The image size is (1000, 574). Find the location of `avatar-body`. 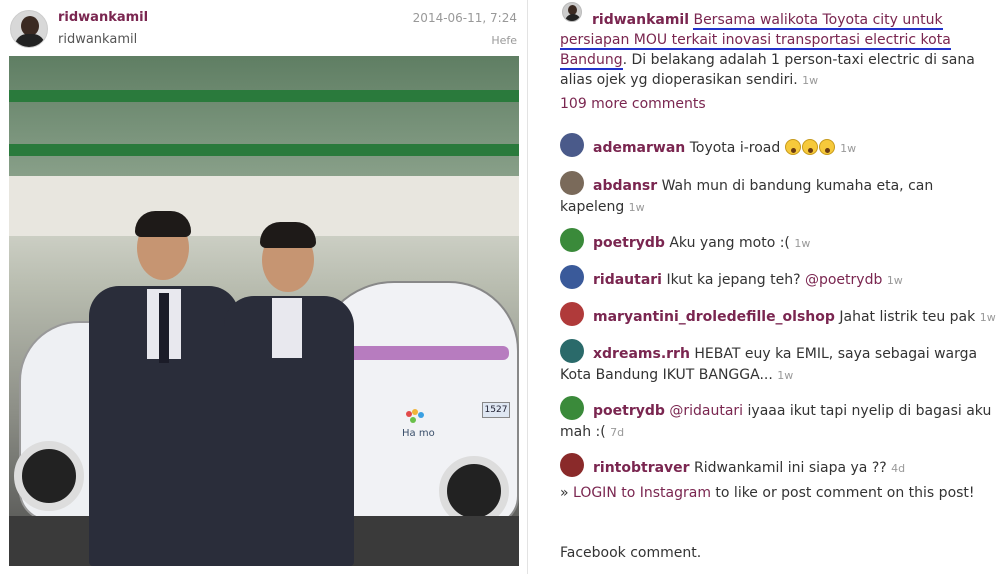

avatar-body is located at coordinates (30, 40).